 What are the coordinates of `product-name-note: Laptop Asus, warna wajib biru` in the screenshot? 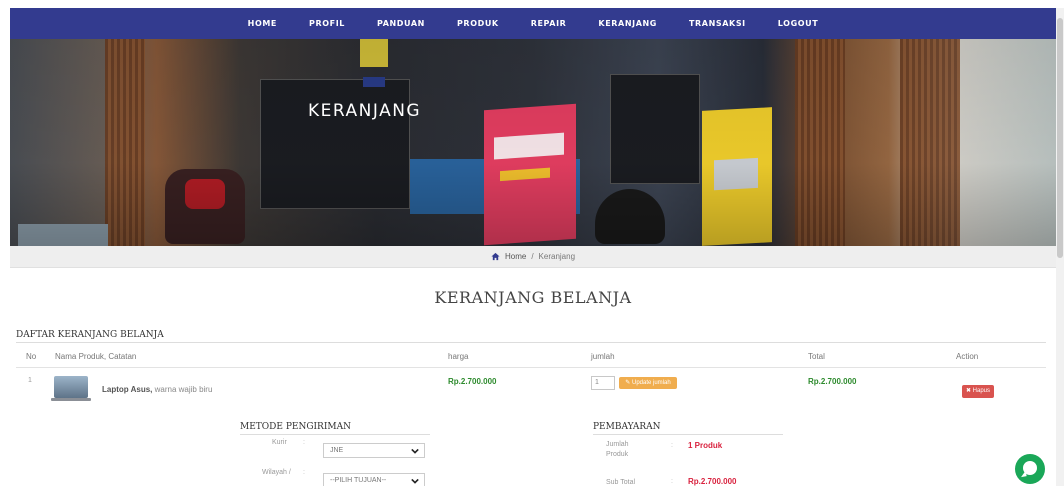 It's located at (157, 389).